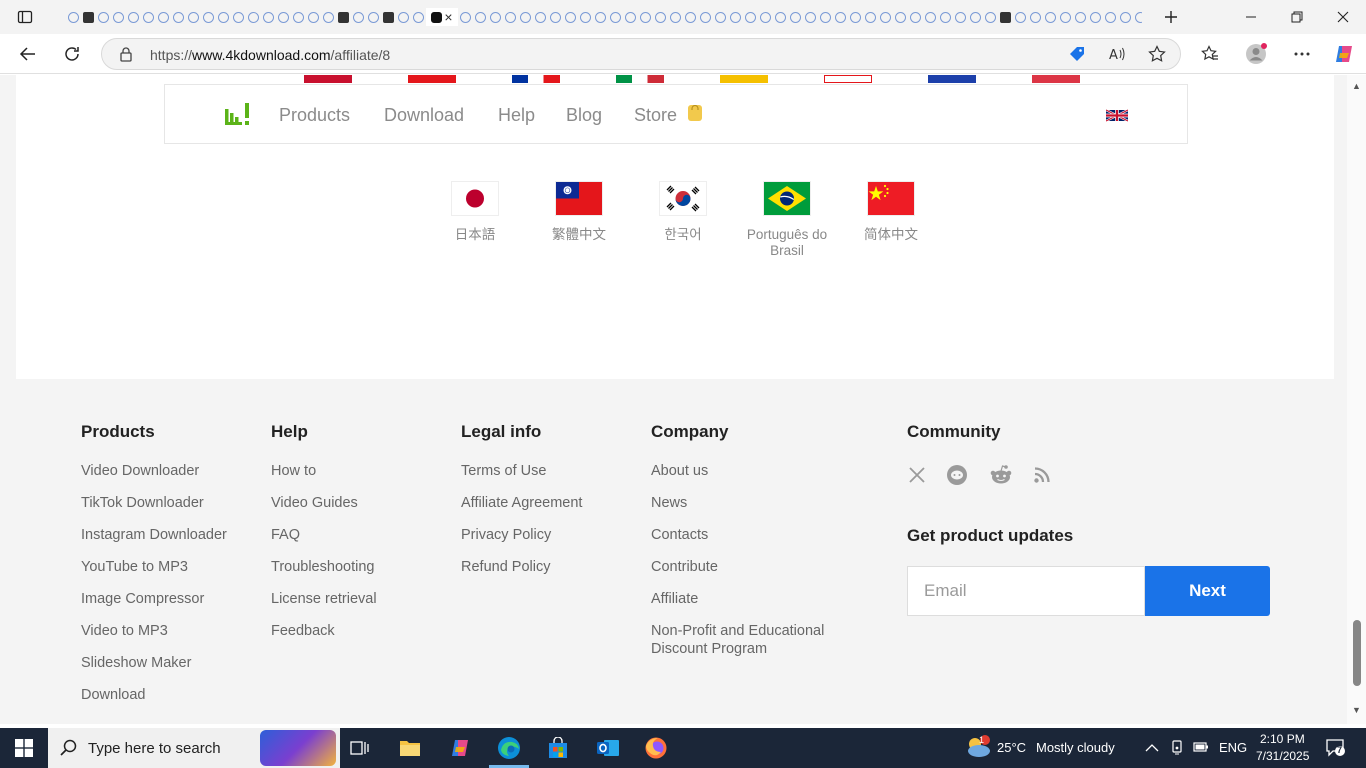  Describe the element at coordinates (1357, 653) in the screenshot. I see `scroll-thumb` at that location.